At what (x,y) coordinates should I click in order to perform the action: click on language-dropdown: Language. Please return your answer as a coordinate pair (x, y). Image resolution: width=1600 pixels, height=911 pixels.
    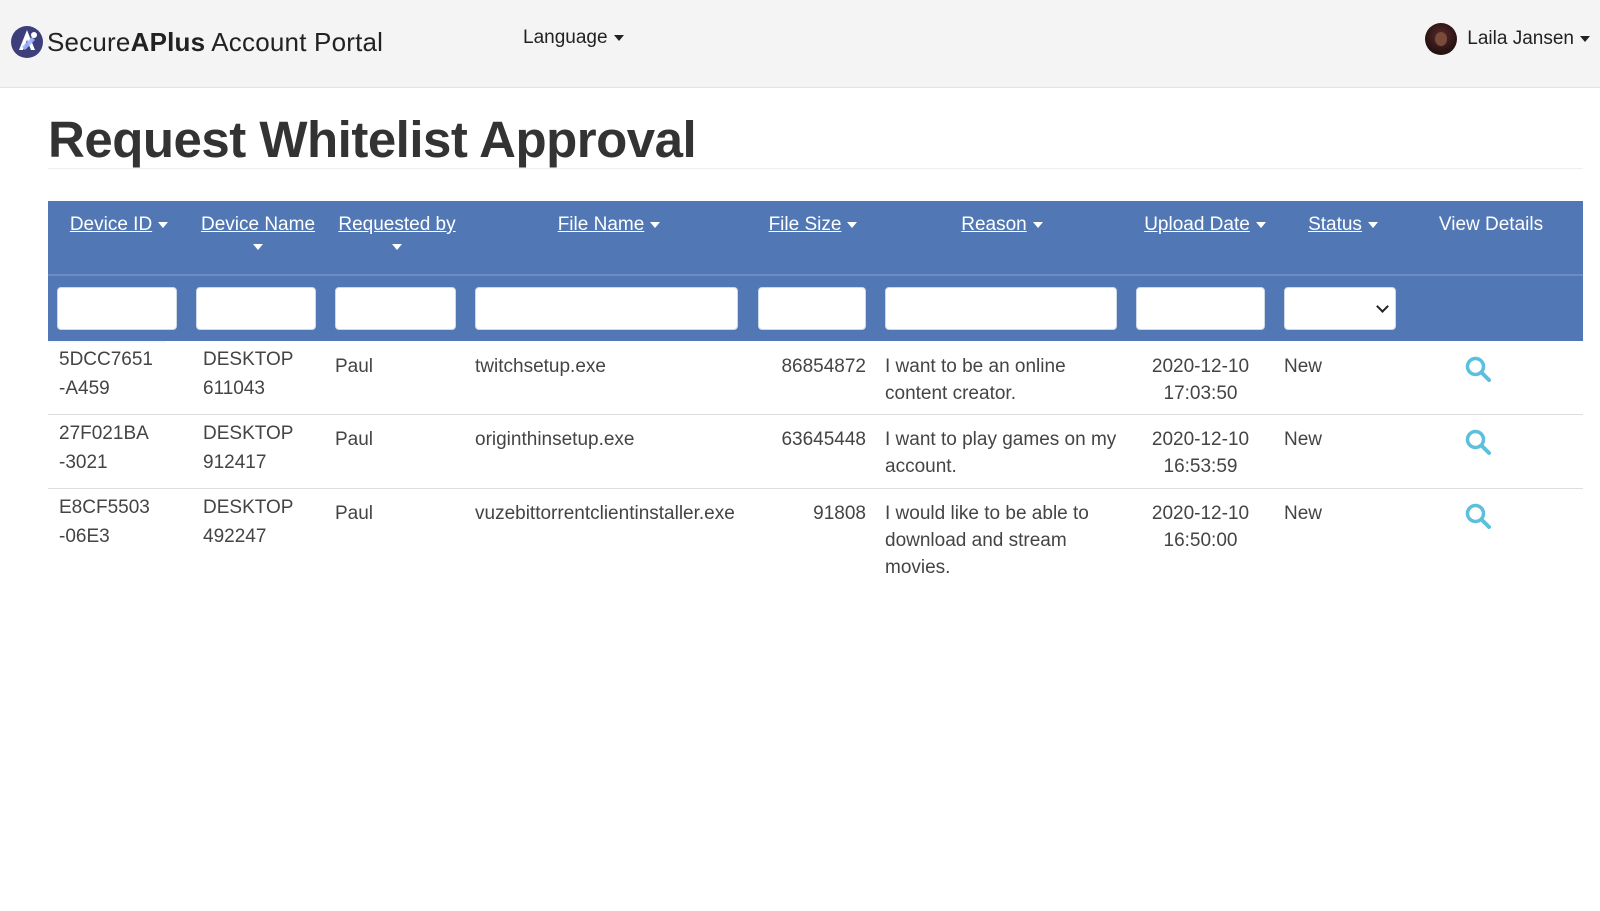
    Looking at the image, I should click on (573, 38).